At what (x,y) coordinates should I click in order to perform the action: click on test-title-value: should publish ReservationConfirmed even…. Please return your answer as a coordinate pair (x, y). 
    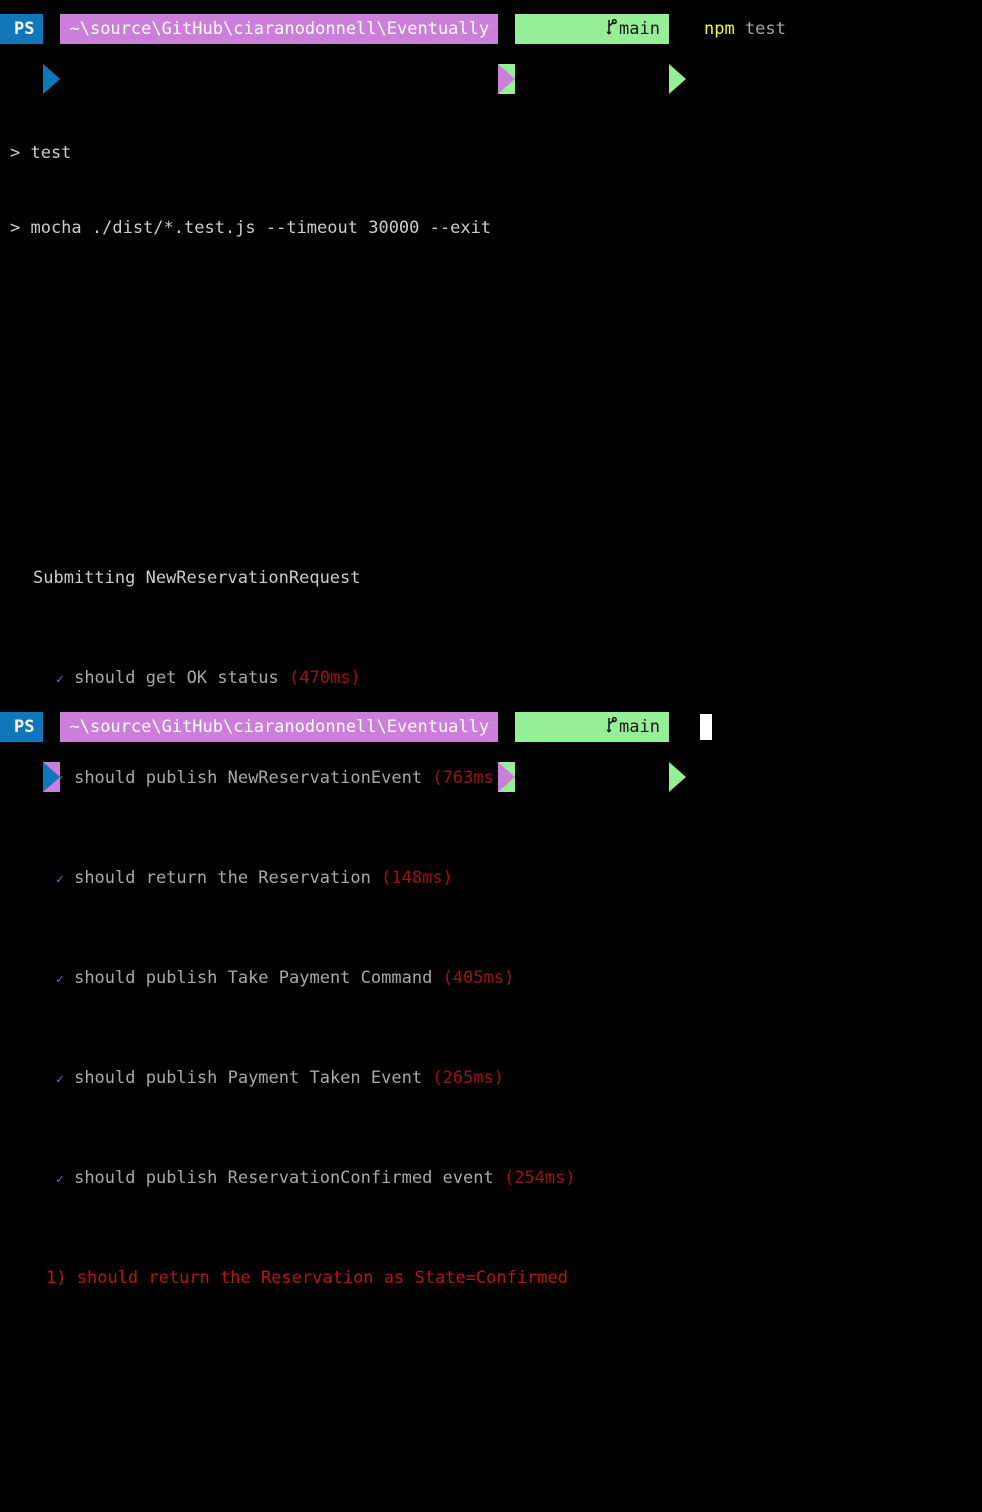
    Looking at the image, I should click on (284, 1178).